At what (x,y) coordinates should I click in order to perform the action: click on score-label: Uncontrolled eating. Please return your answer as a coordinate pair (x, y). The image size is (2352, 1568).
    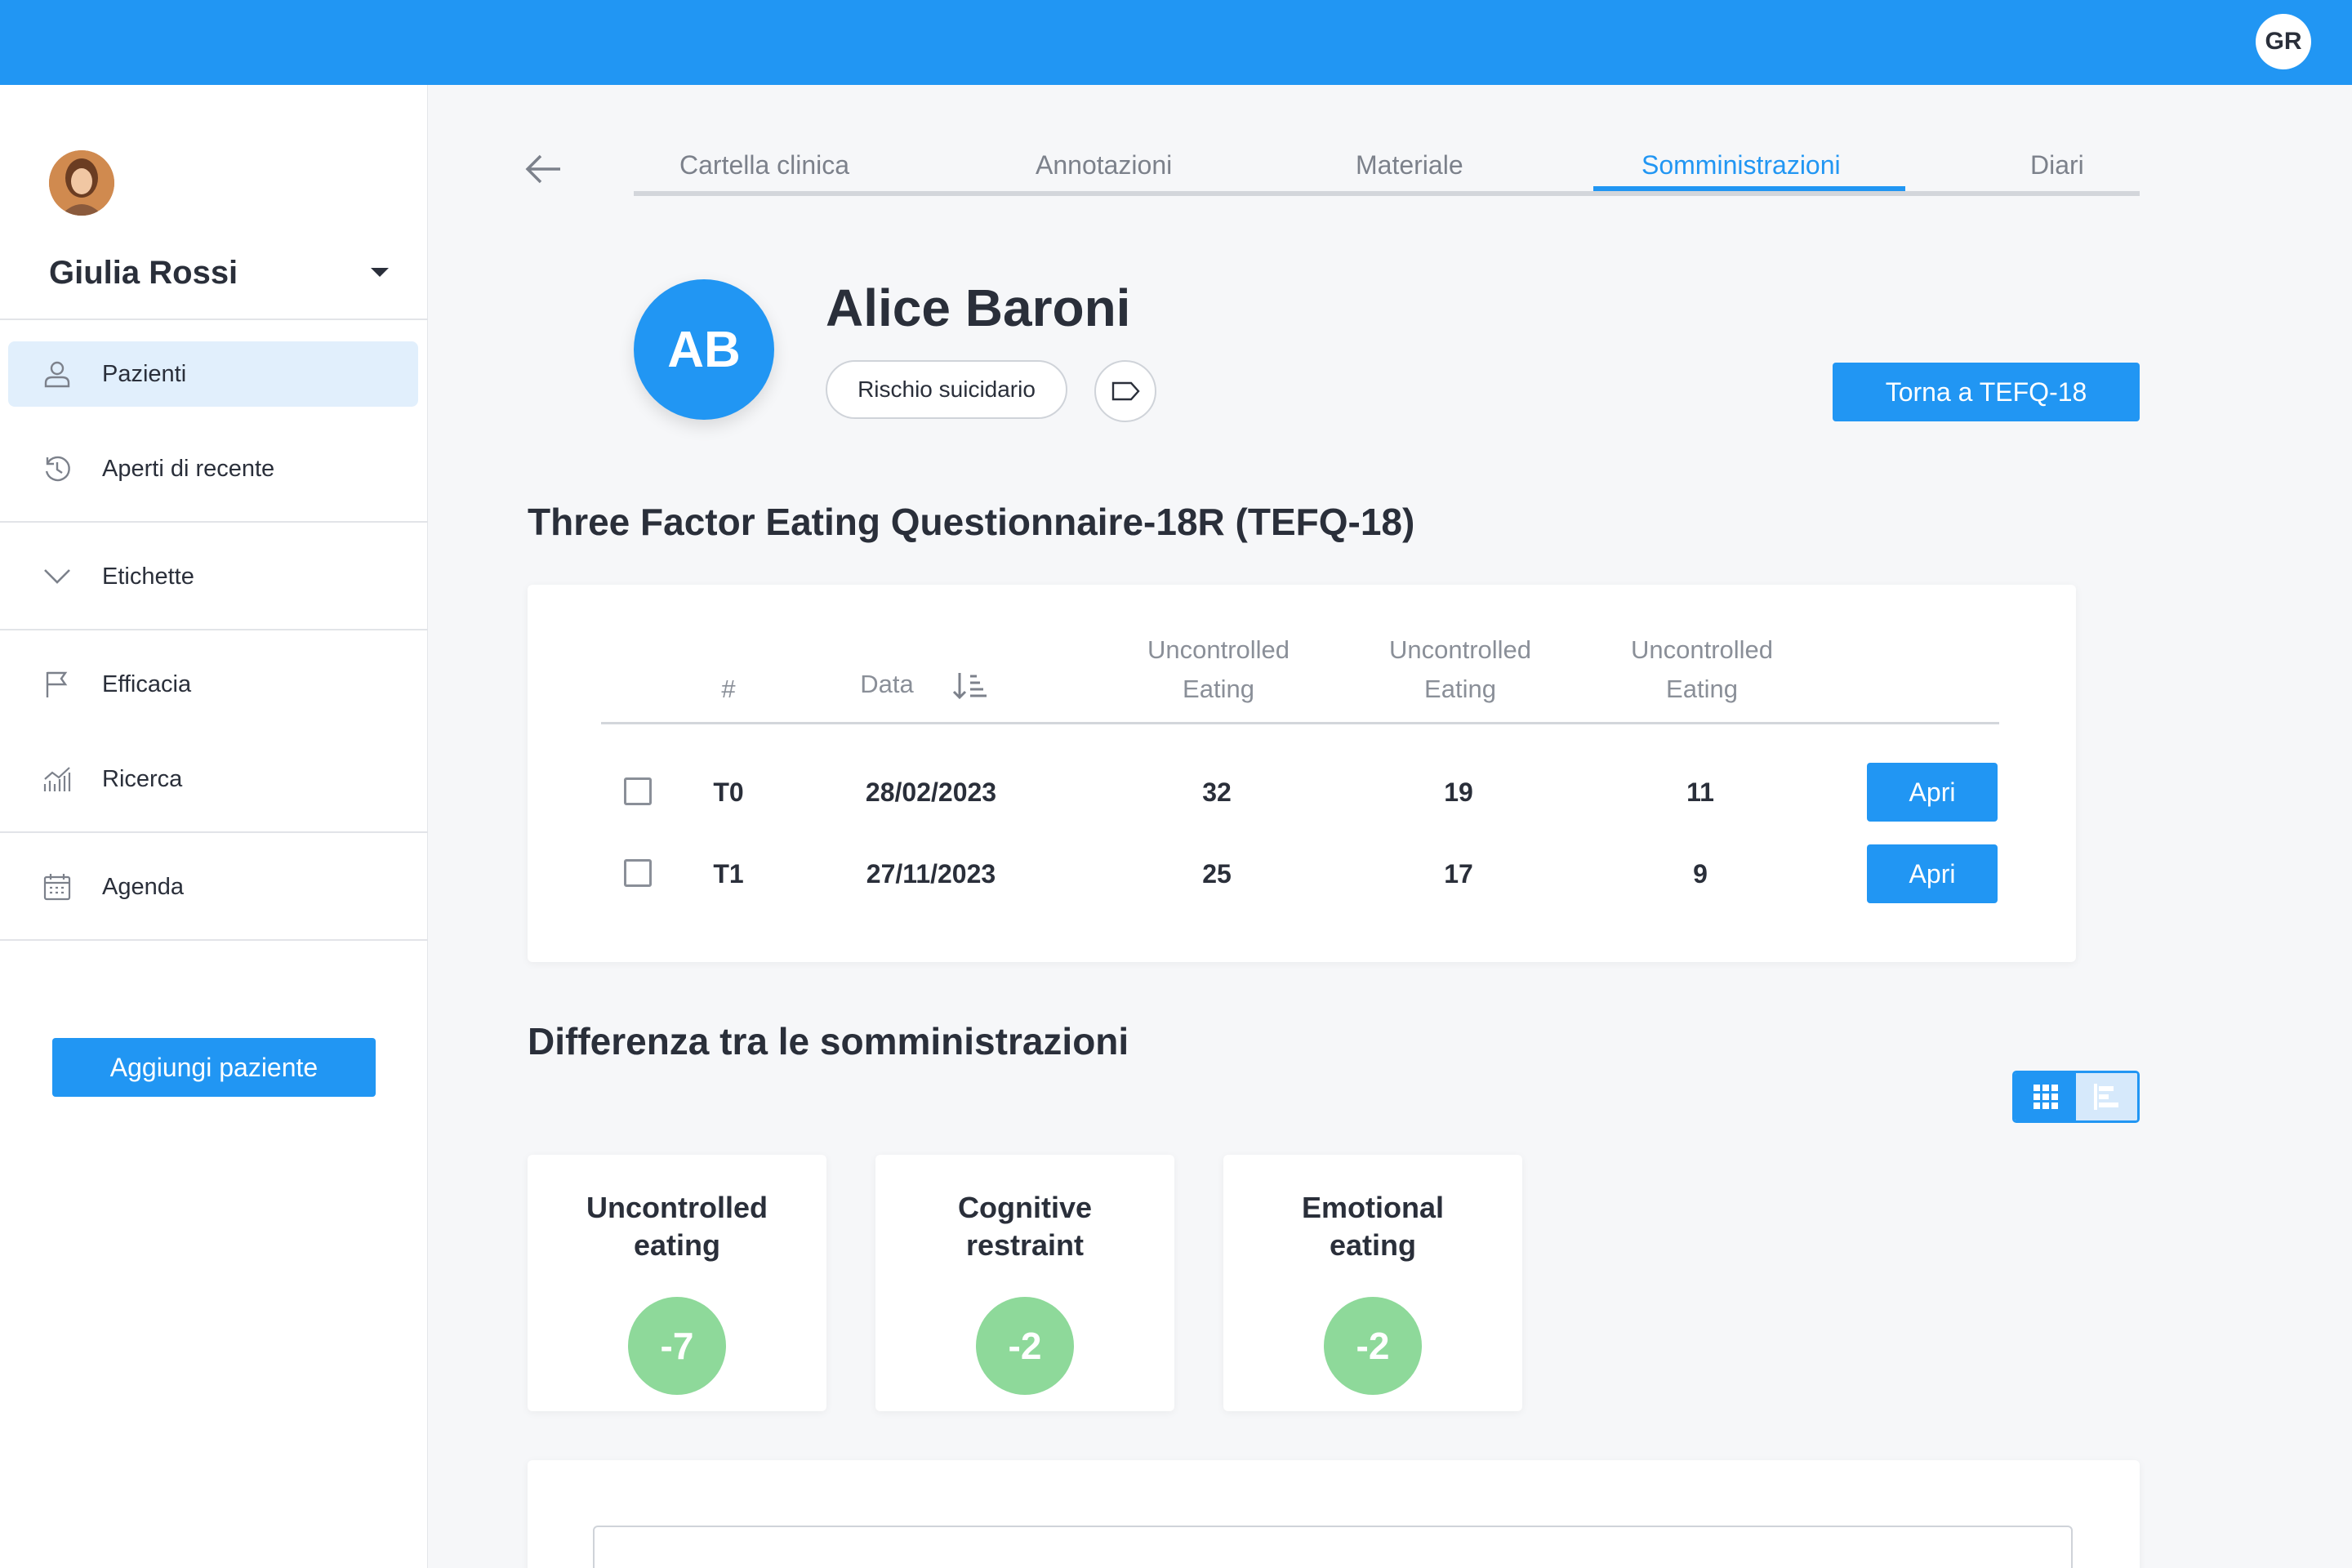
    Looking at the image, I should click on (677, 1226).